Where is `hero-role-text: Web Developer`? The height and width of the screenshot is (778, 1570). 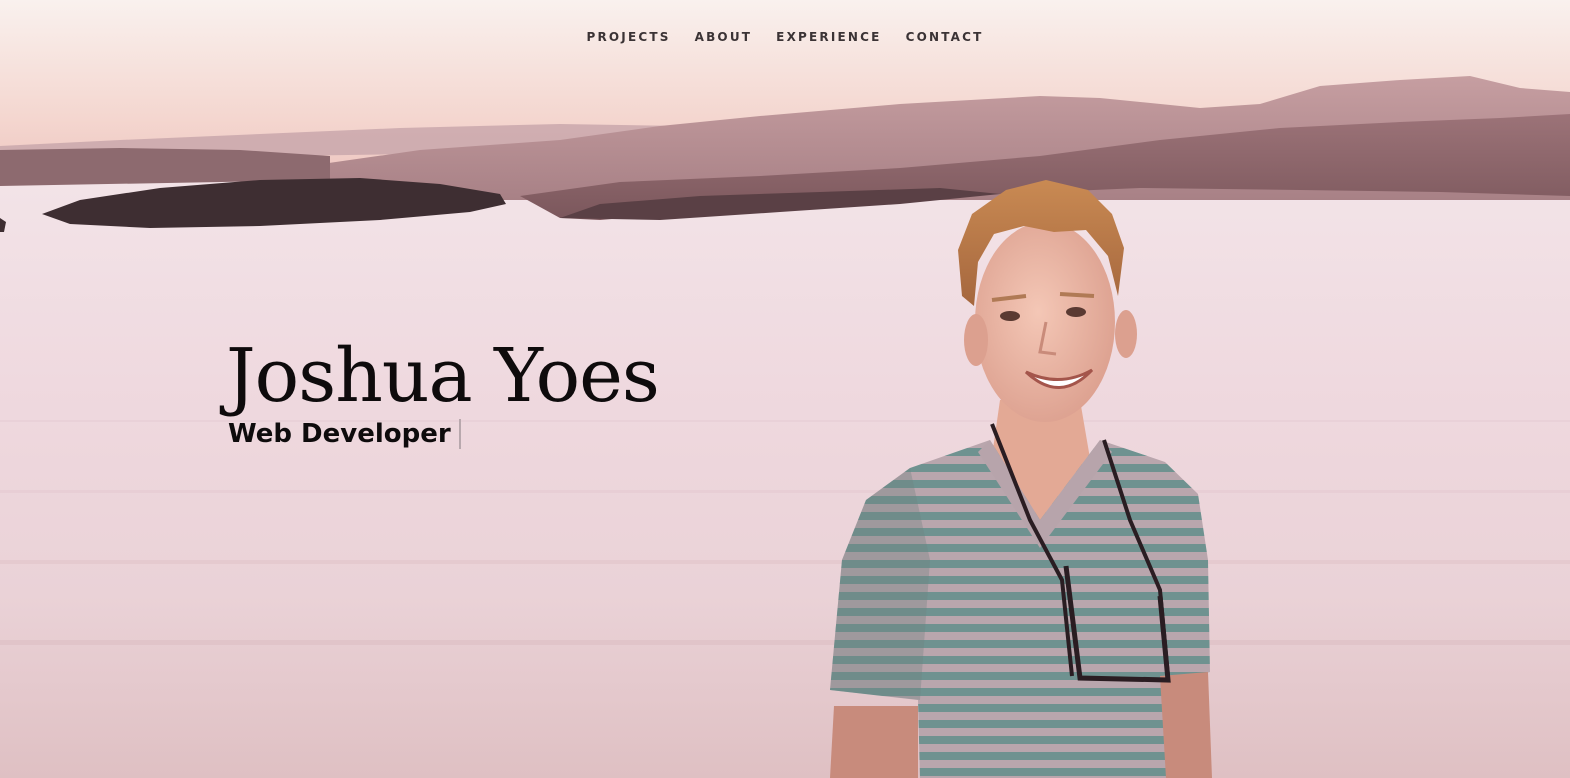 hero-role-text: Web Developer is located at coordinates (339, 434).